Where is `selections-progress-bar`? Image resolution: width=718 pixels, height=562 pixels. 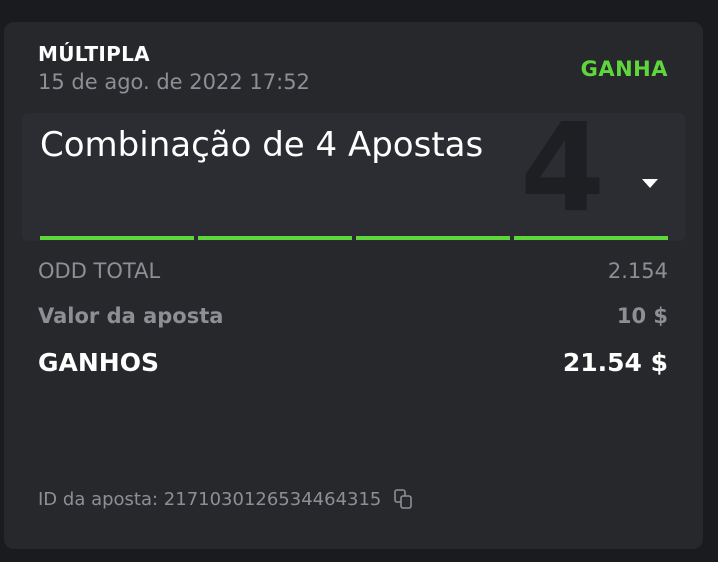
selections-progress-bar is located at coordinates (354, 238).